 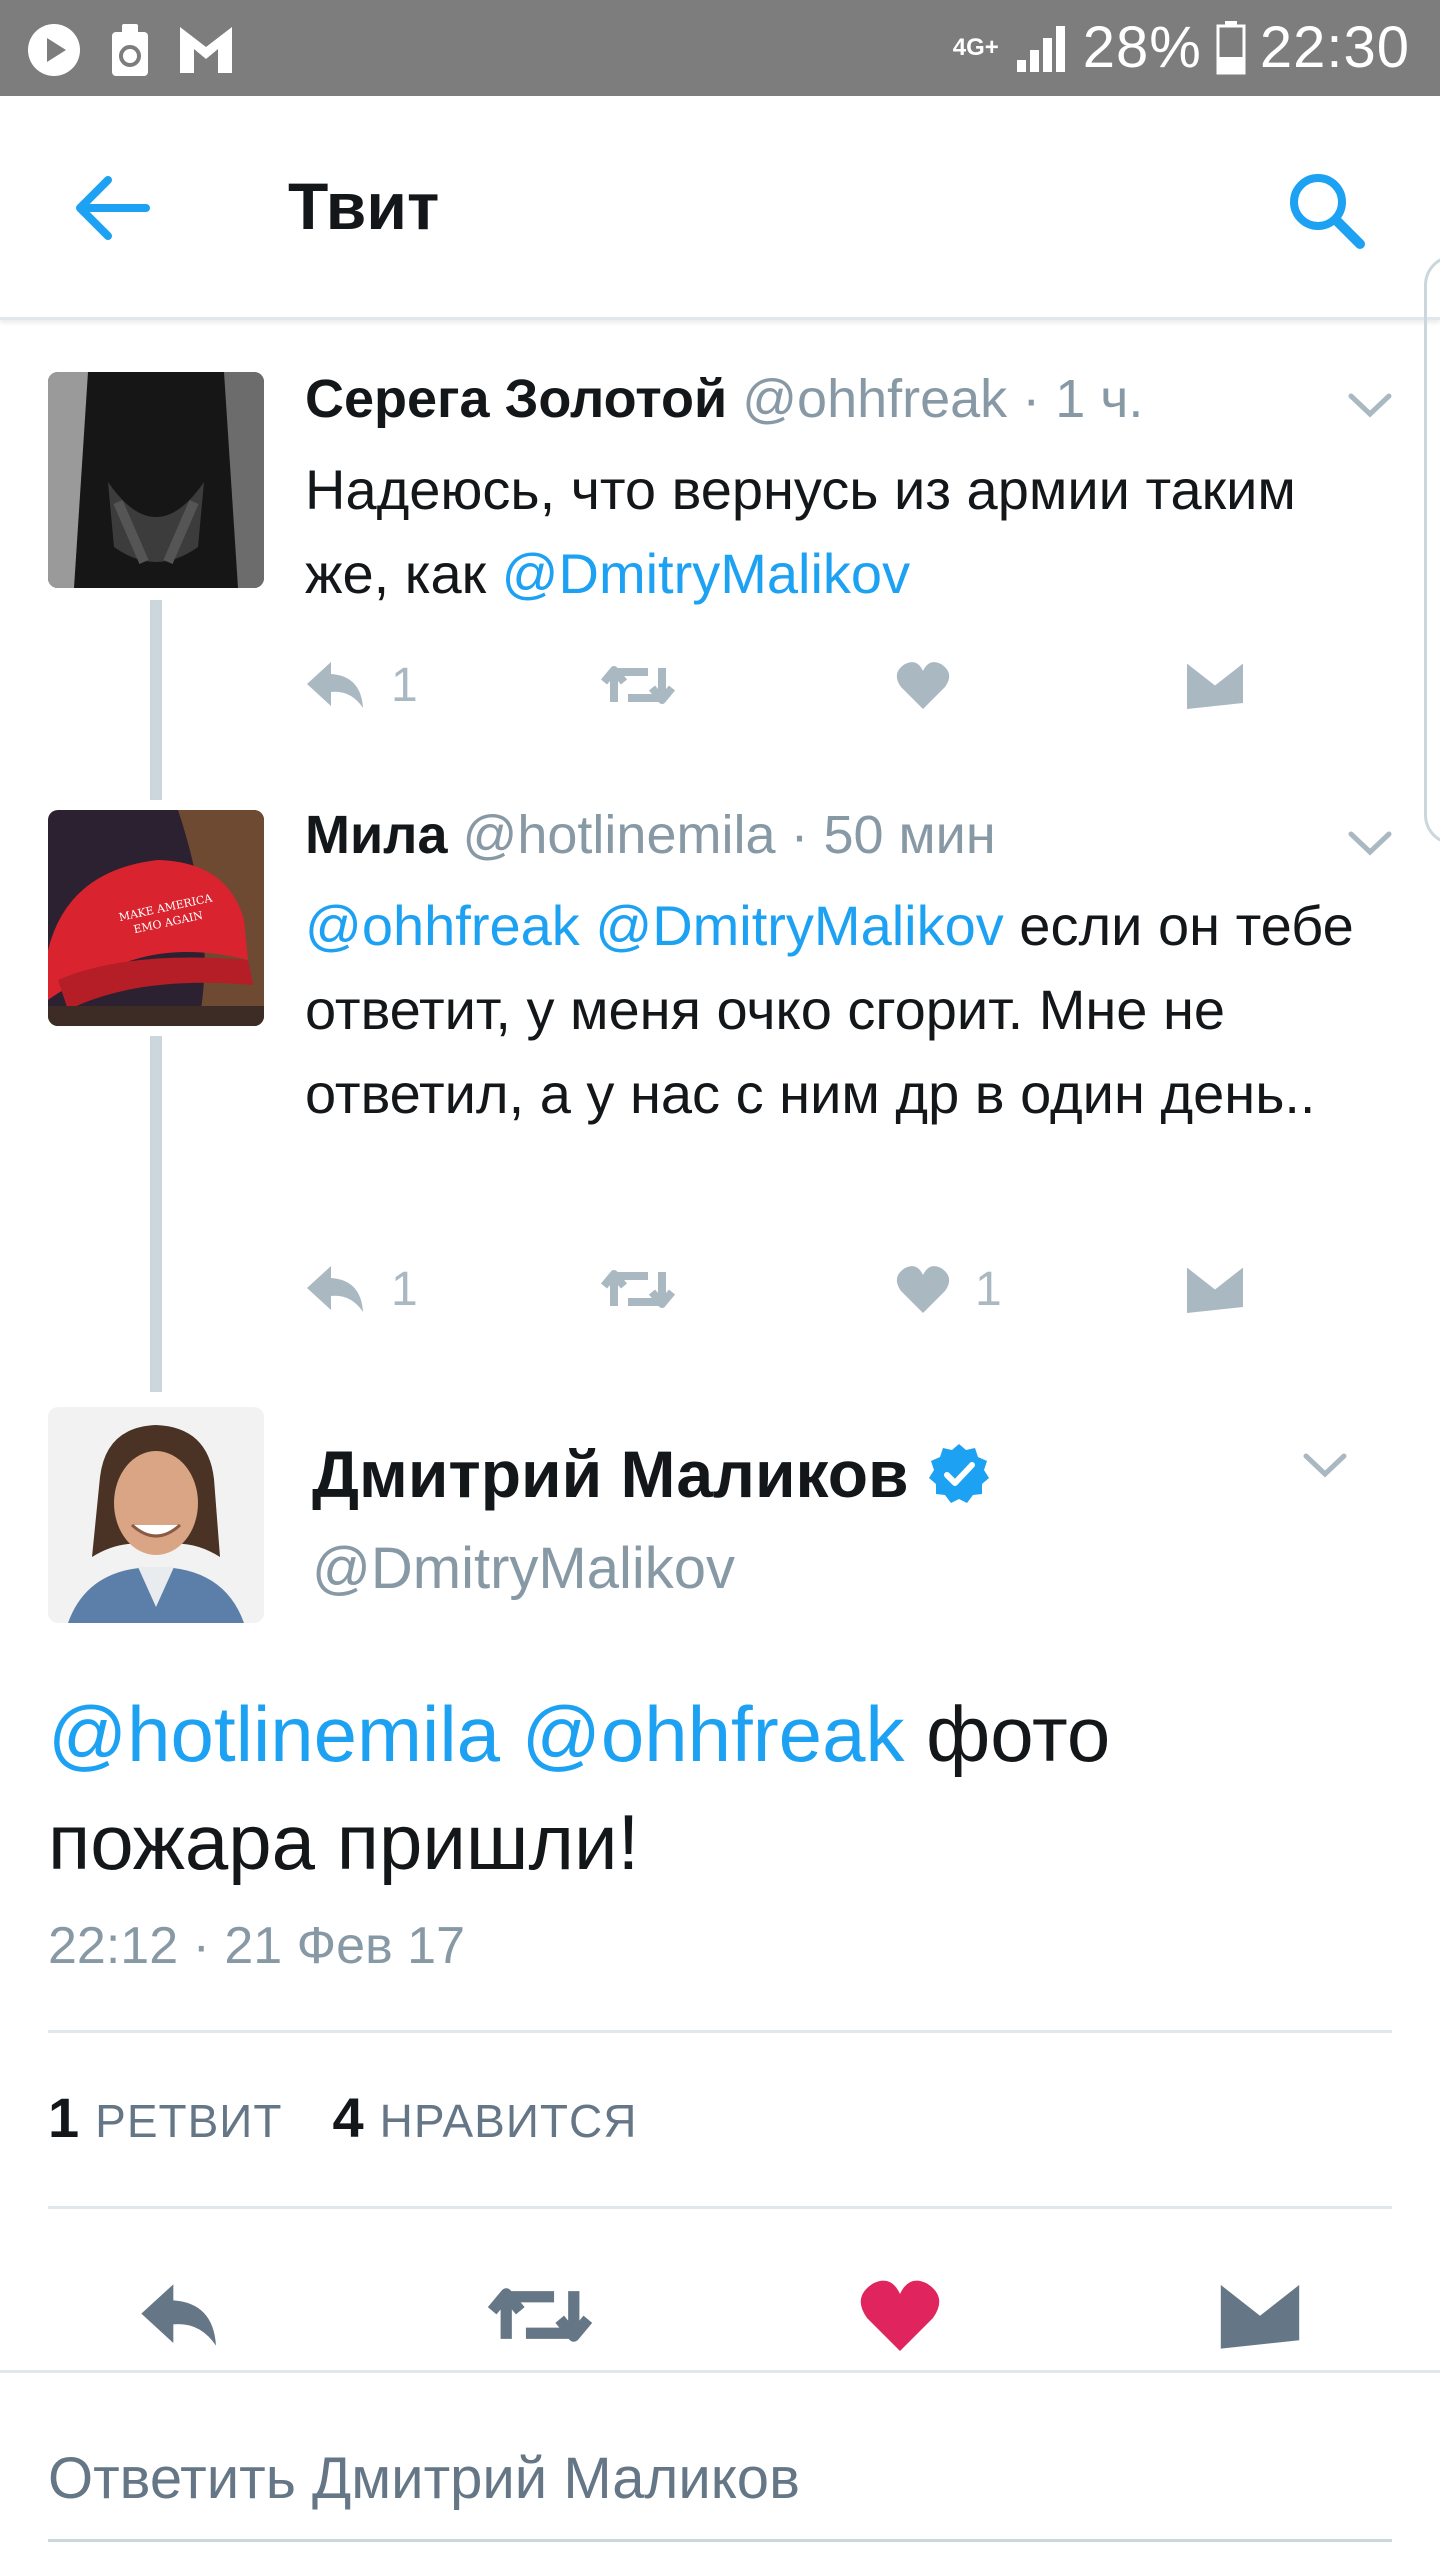 What do you see at coordinates (958, 1473) in the screenshot?
I see `verified-badge-icon` at bounding box center [958, 1473].